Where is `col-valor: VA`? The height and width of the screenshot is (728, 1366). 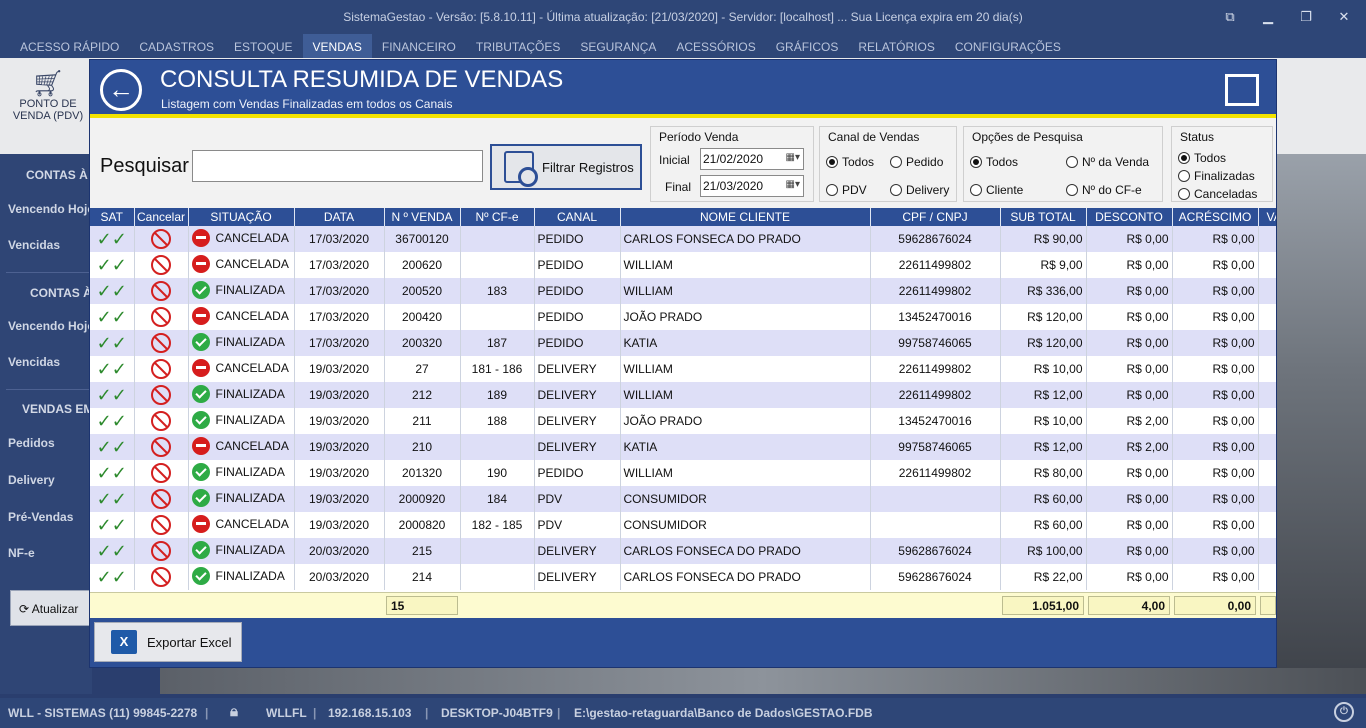
col-valor: VA is located at coordinates (1267, 217).